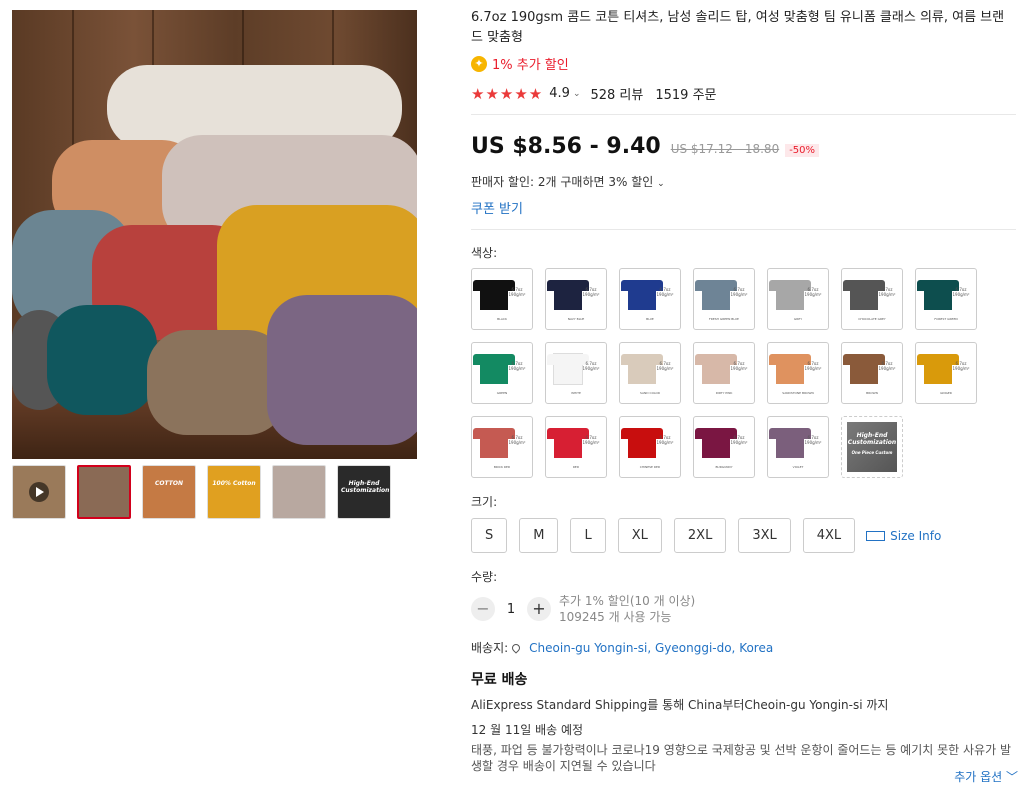 This screenshot has height=794, width=1024. I want to click on coin-discount-label: 1% 추가 할인, so click(530, 65).